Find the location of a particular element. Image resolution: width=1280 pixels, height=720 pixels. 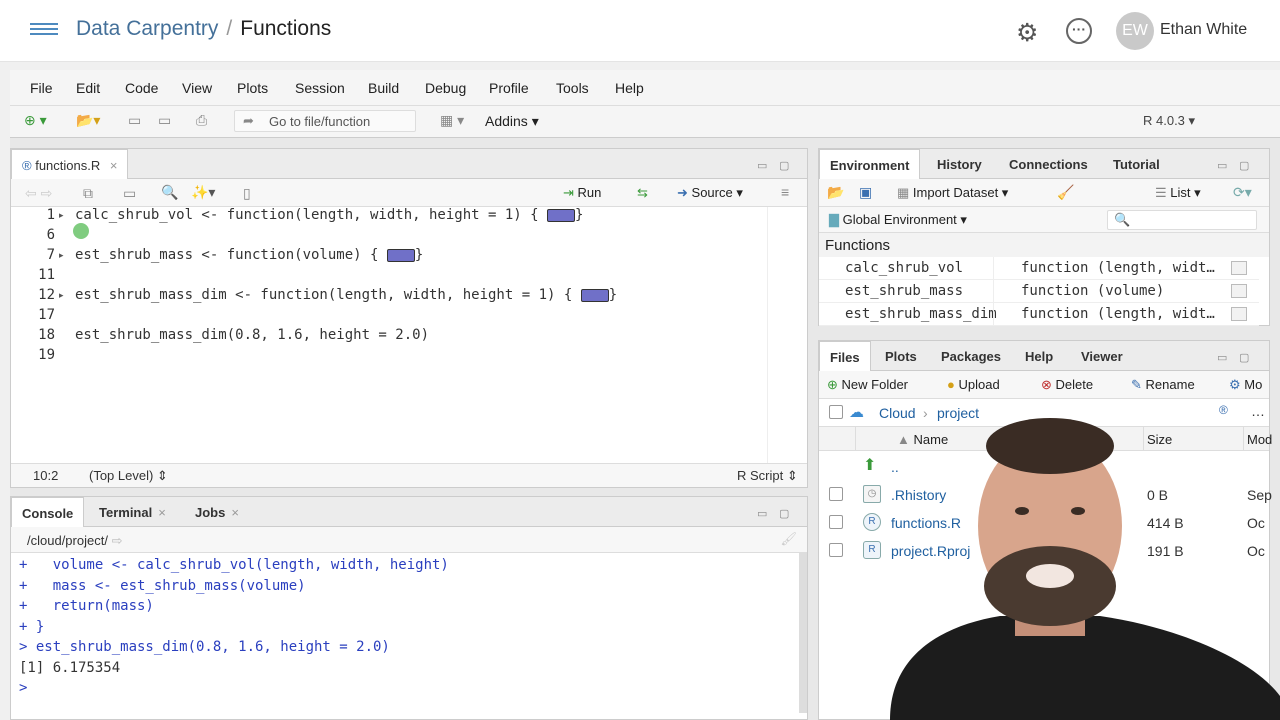

tab-history: History is located at coordinates (959, 164).